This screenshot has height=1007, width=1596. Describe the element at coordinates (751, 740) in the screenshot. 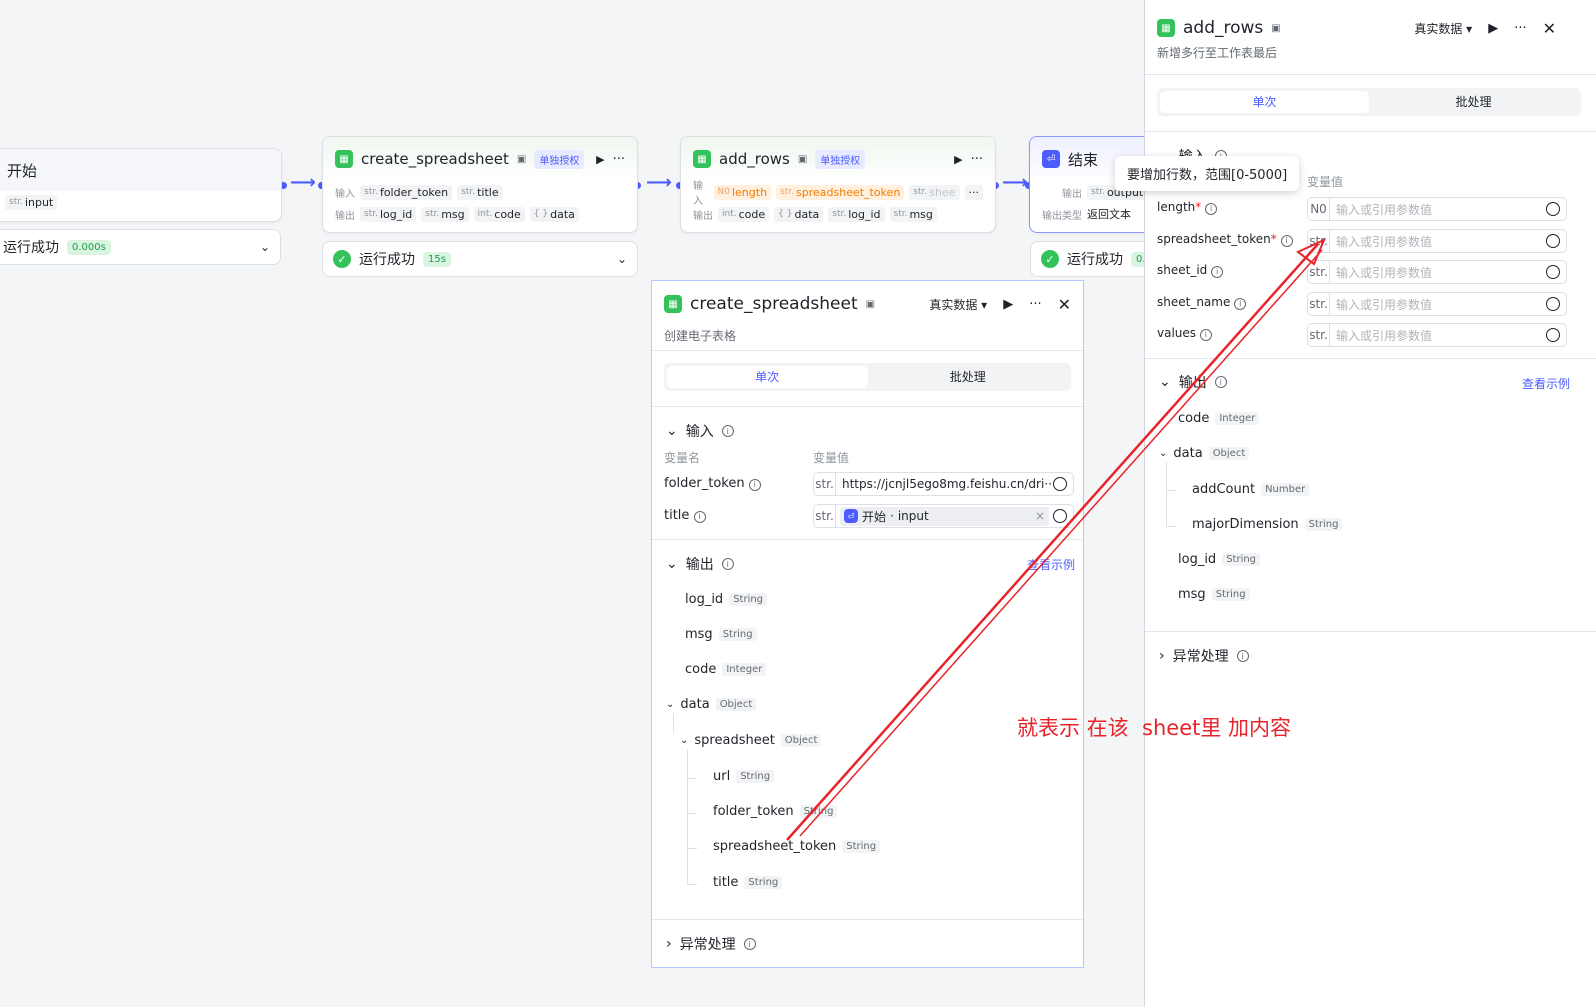

I see `output-row-expandable: ⌄ spreadsheet Object` at that location.